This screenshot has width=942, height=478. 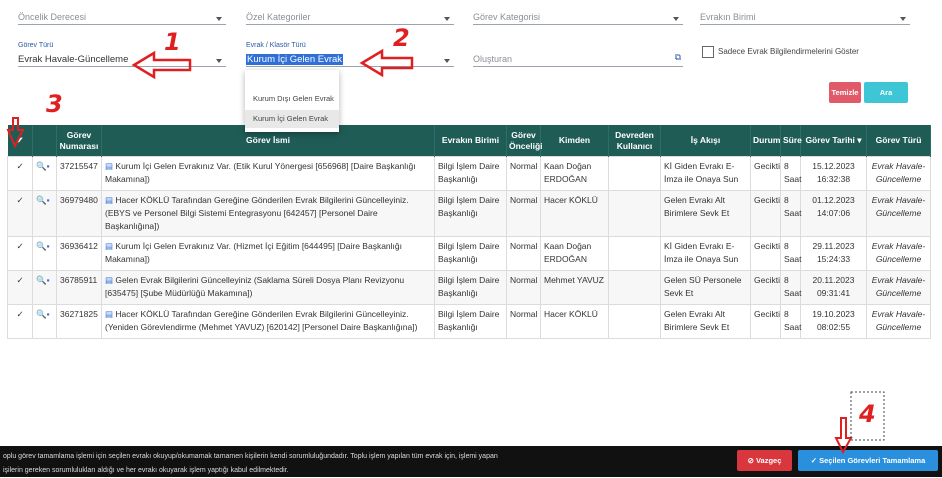 I want to click on document-unit-select: Evrakın Birimi, so click(x=805, y=15).